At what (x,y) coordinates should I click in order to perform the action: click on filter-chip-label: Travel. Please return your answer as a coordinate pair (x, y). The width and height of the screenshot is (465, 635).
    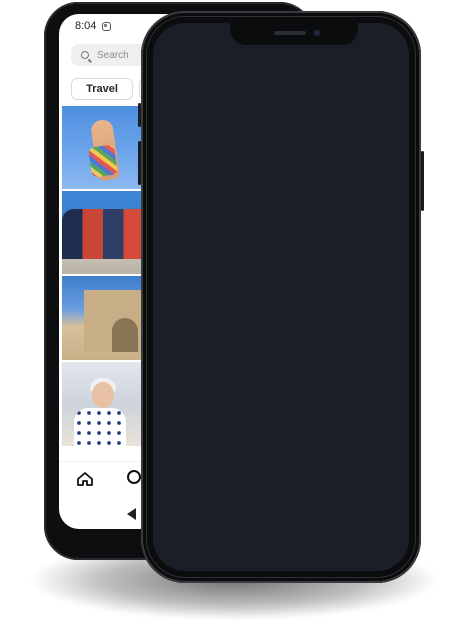
    Looking at the image, I should click on (102, 89).